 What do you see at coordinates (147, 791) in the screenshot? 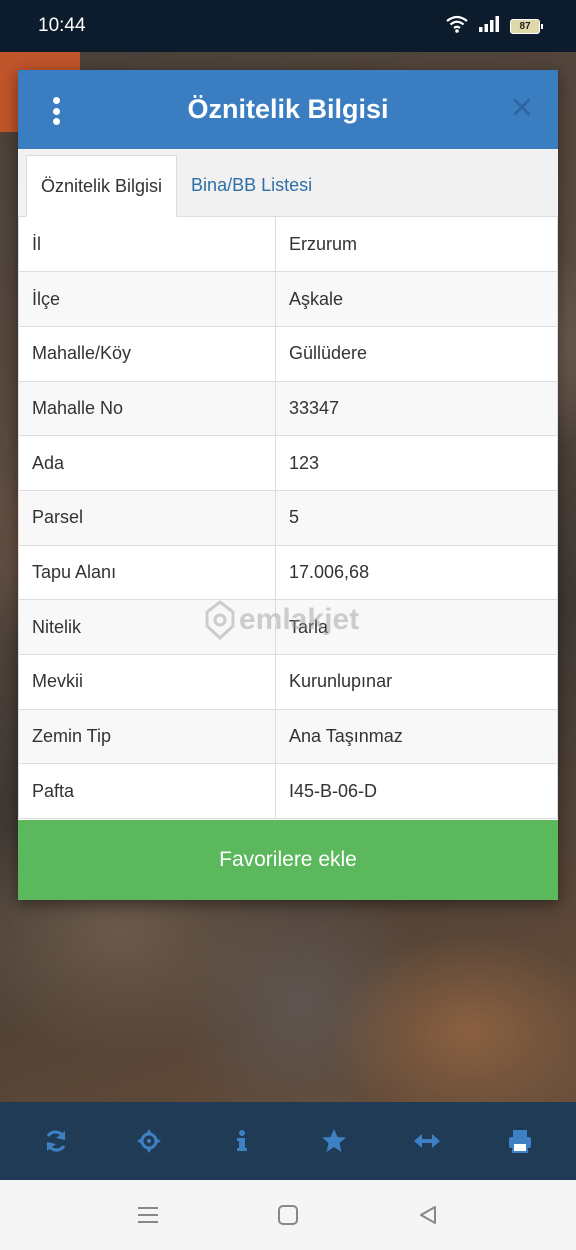
I see `row-key: Pafta` at bounding box center [147, 791].